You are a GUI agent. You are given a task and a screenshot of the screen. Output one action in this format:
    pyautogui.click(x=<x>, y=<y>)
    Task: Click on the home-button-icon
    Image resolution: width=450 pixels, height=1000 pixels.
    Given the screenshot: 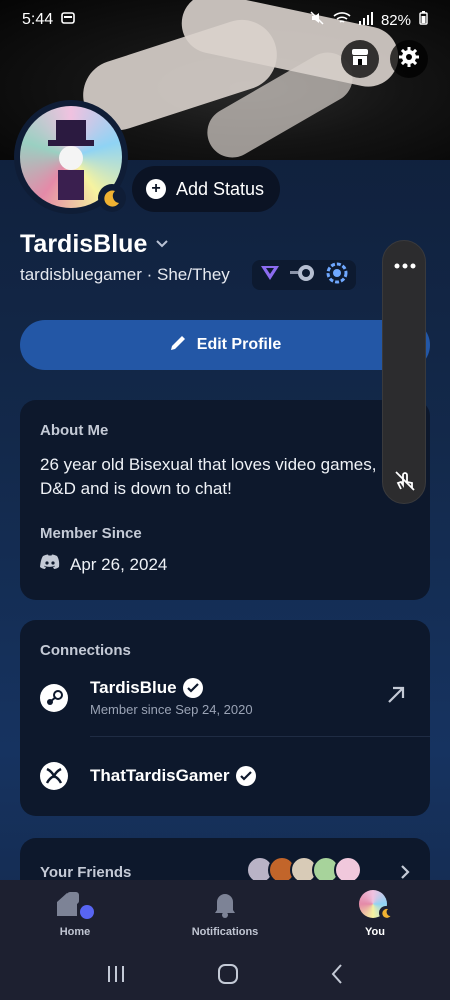 What is the action you would take?
    pyautogui.click(x=228, y=976)
    